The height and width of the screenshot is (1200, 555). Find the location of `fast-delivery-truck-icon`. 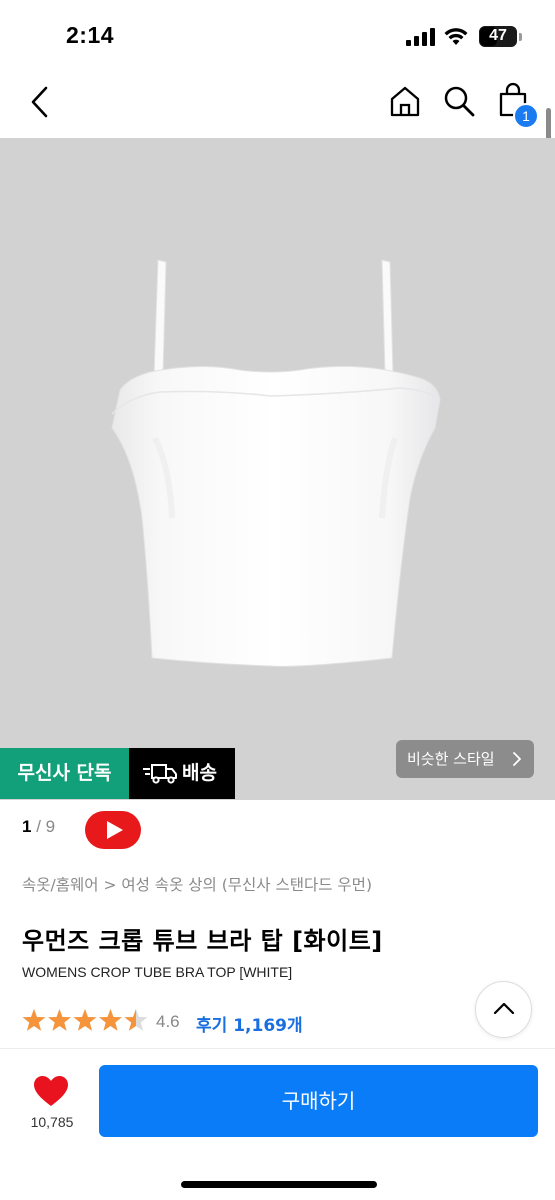

fast-delivery-truck-icon is located at coordinates (160, 774).